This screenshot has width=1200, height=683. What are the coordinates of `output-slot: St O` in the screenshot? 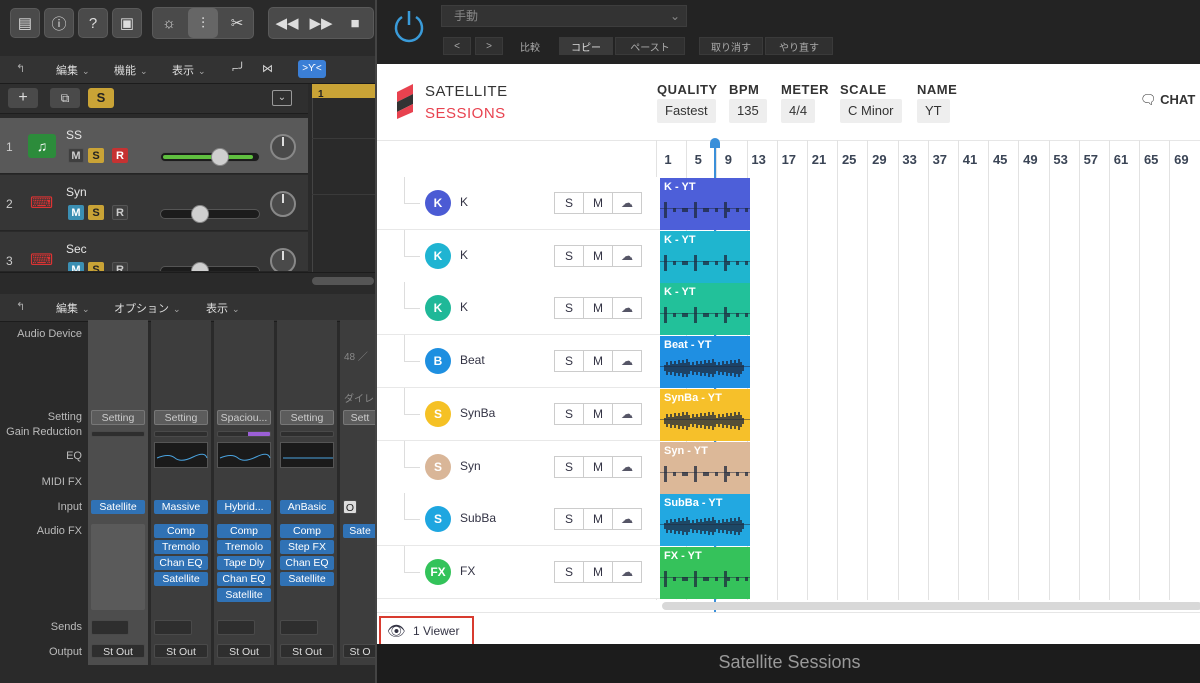 It's located at (359, 651).